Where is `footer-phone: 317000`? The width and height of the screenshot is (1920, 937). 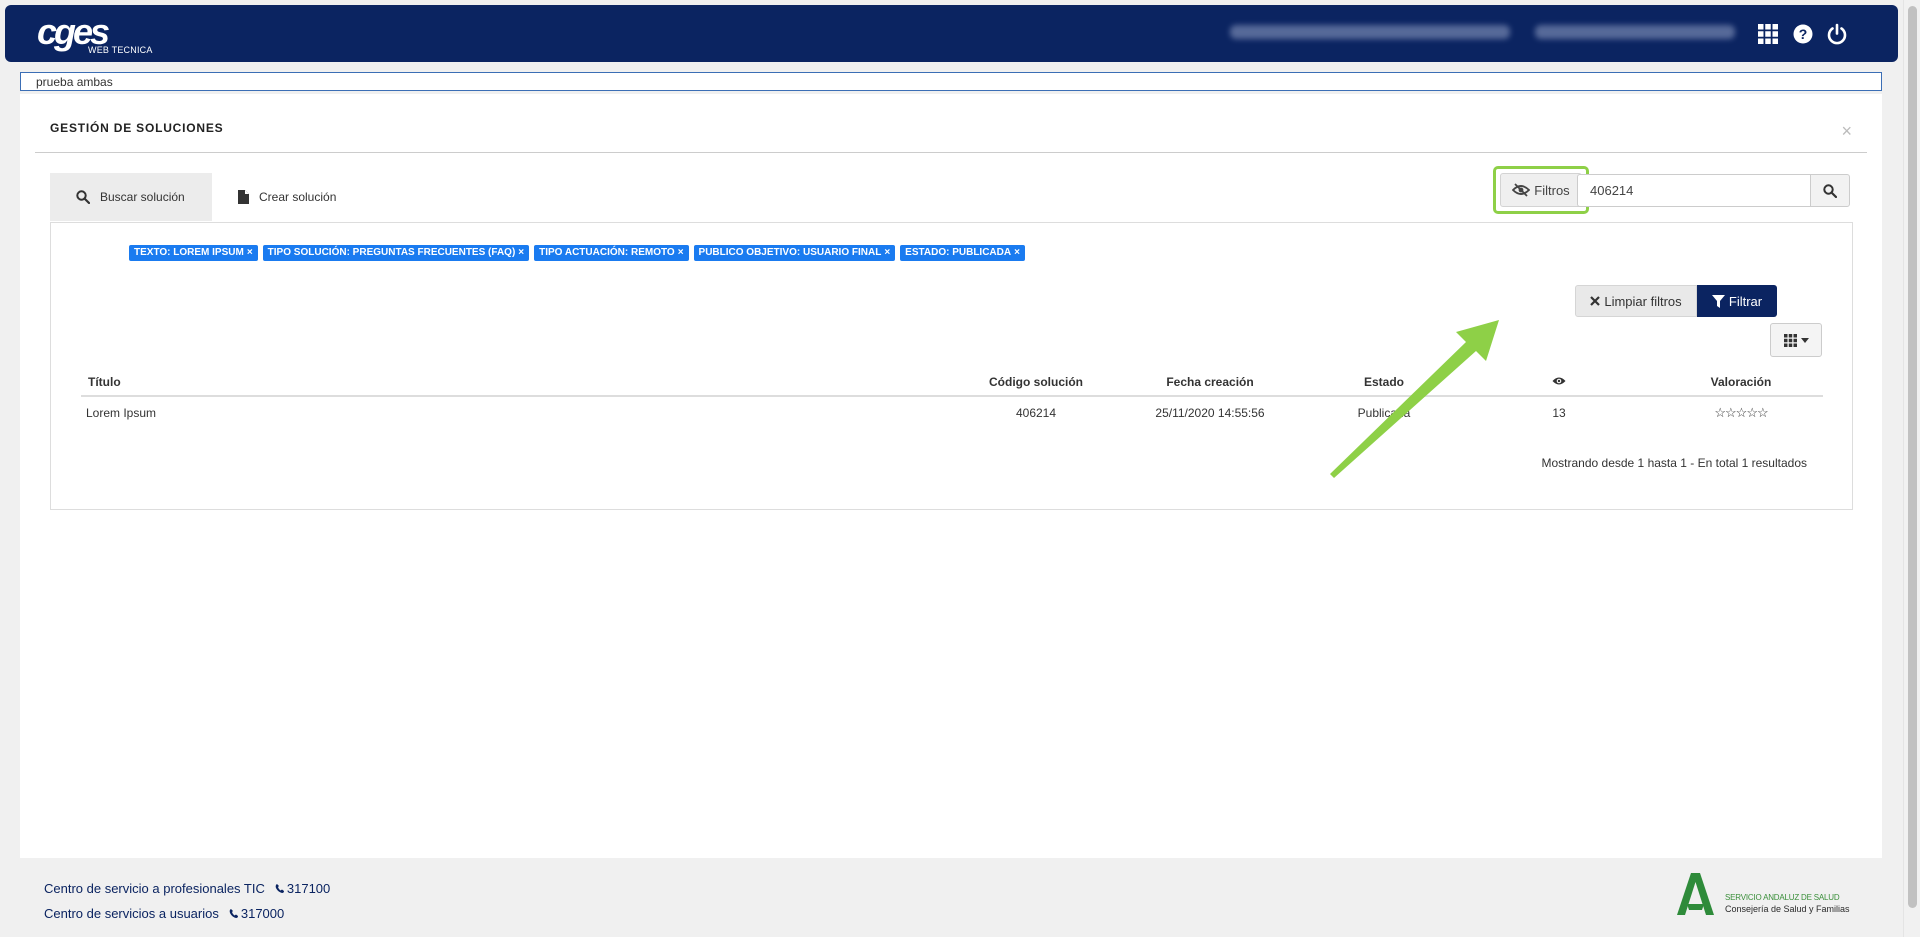
footer-phone: 317000 is located at coordinates (256, 913).